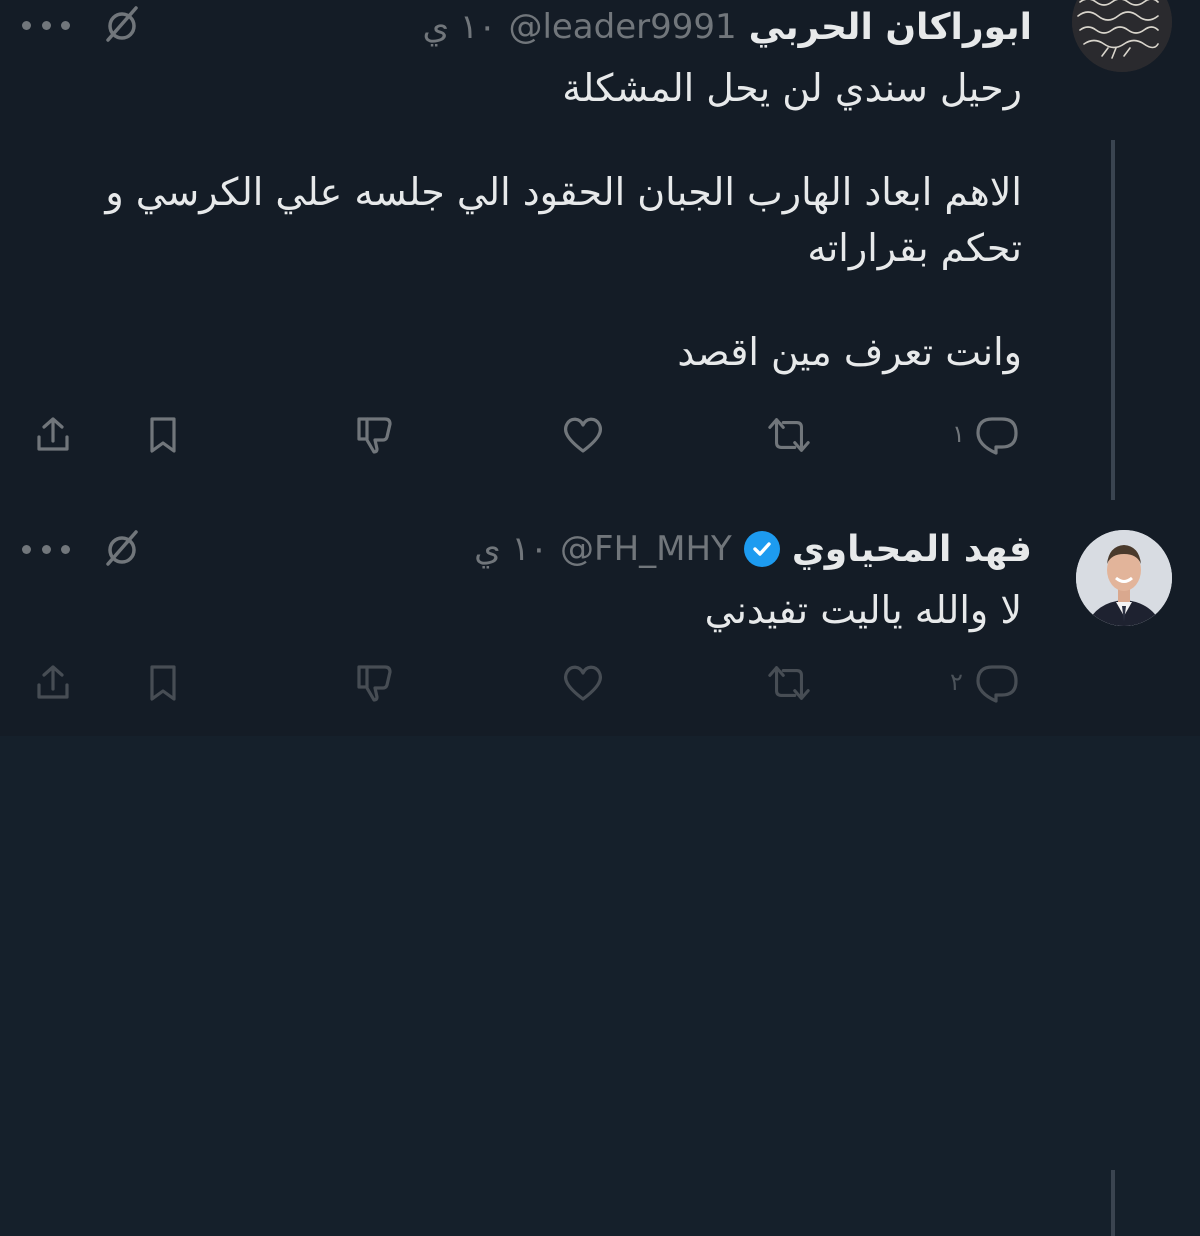 The width and height of the screenshot is (1200, 1236). I want to click on reply-count: ٢, so click(956, 682).